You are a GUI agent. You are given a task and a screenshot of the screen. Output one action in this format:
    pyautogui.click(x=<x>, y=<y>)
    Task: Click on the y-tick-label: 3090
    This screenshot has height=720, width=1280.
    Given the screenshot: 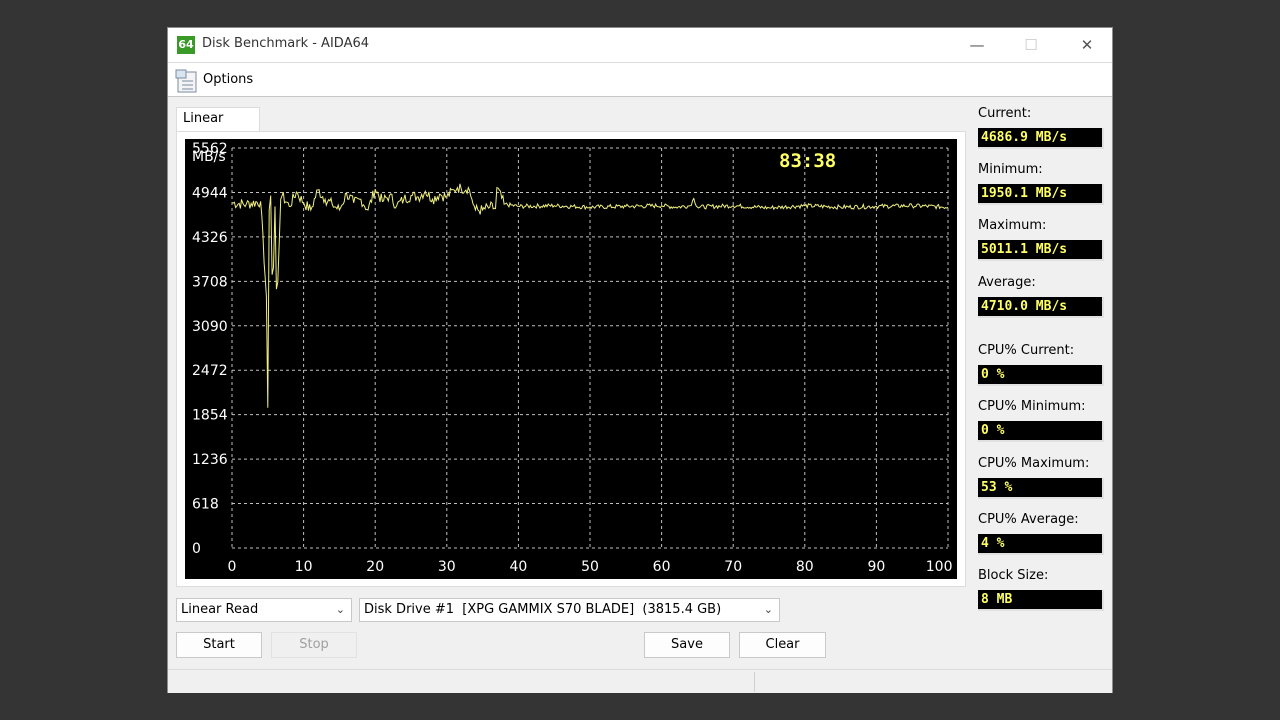 What is the action you would take?
    pyautogui.click(x=210, y=327)
    